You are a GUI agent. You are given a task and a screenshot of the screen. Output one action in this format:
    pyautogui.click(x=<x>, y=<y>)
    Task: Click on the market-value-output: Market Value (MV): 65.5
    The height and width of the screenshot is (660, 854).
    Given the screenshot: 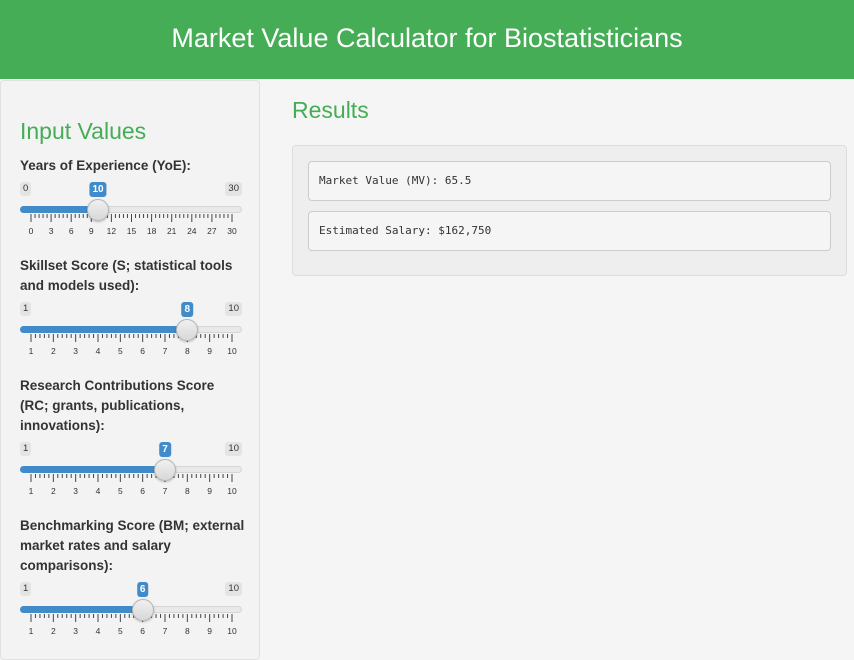 What is the action you would take?
    pyautogui.click(x=569, y=181)
    